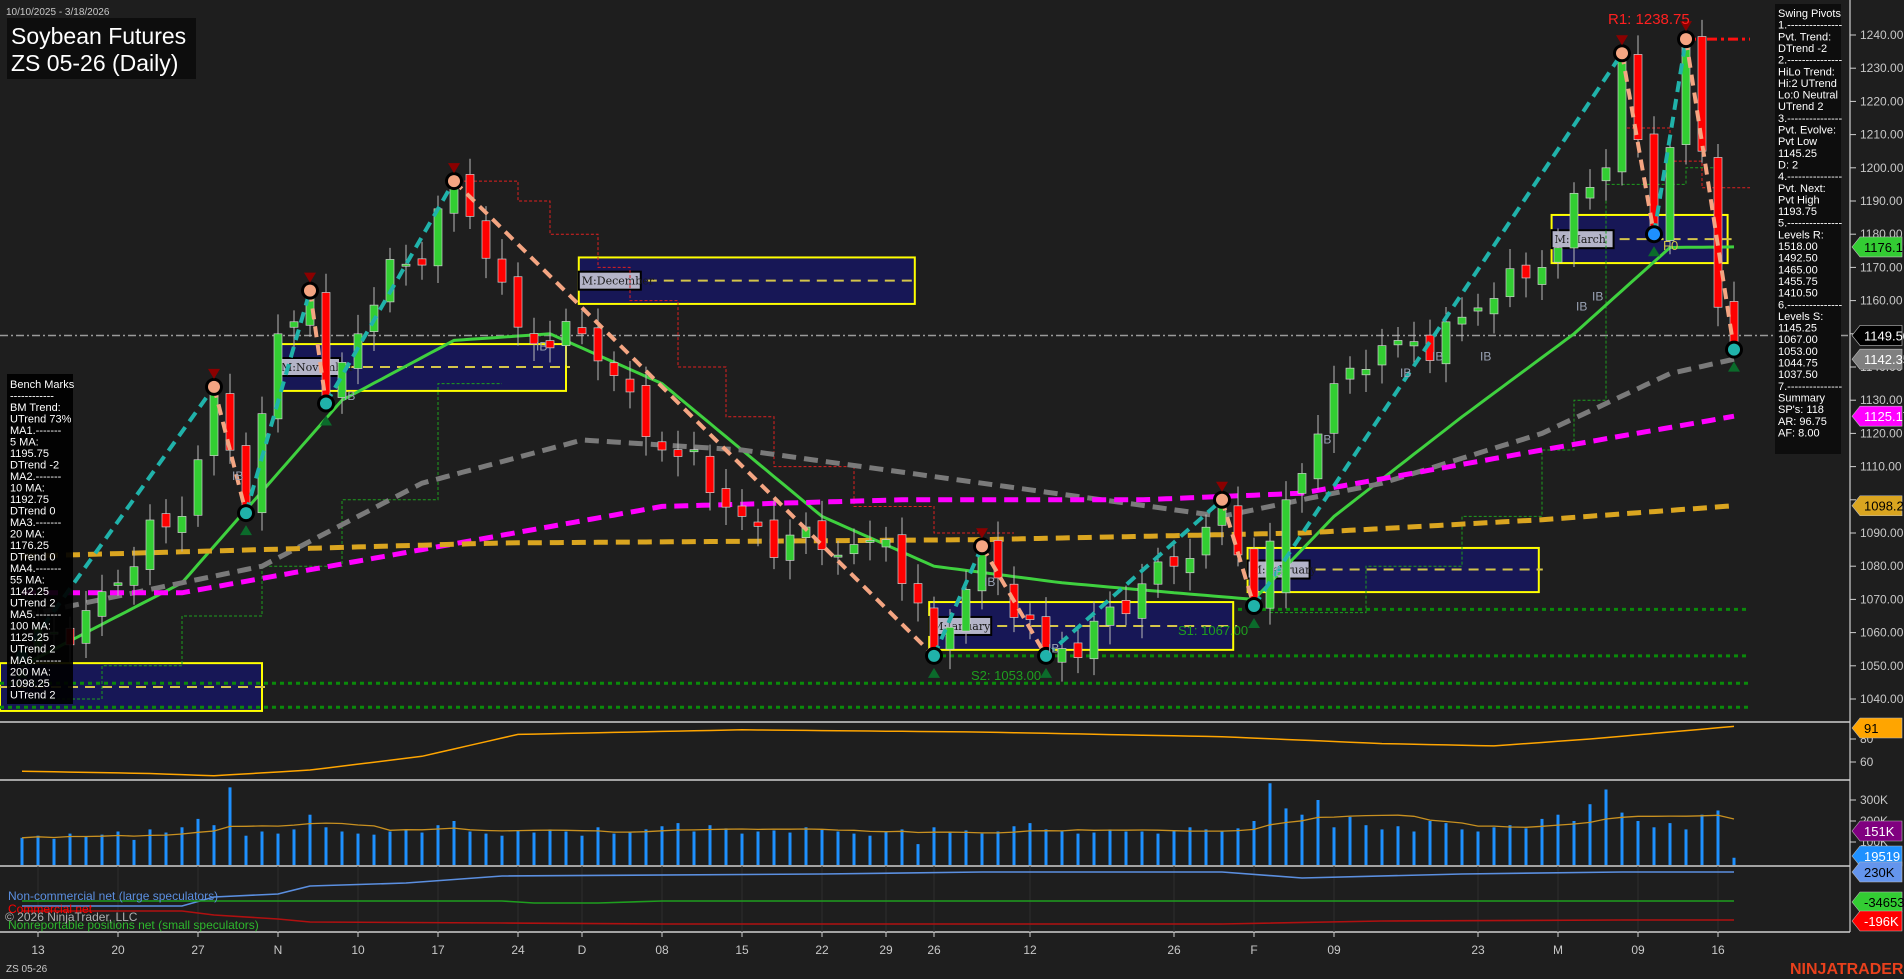 The image size is (1904, 979). Describe the element at coordinates (1871, 728) in the screenshot. I see `oscillator-flag-text: 91` at that location.